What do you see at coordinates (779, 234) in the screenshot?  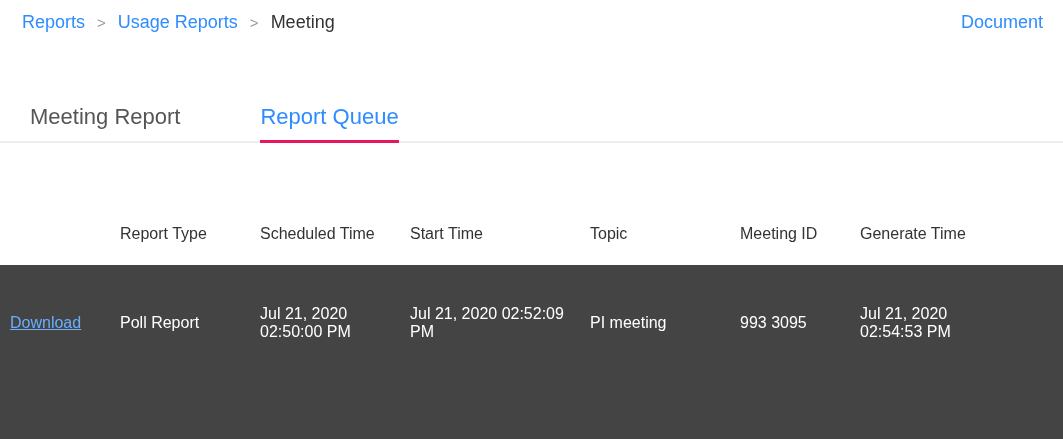 I see `column-header: Meeting ID` at bounding box center [779, 234].